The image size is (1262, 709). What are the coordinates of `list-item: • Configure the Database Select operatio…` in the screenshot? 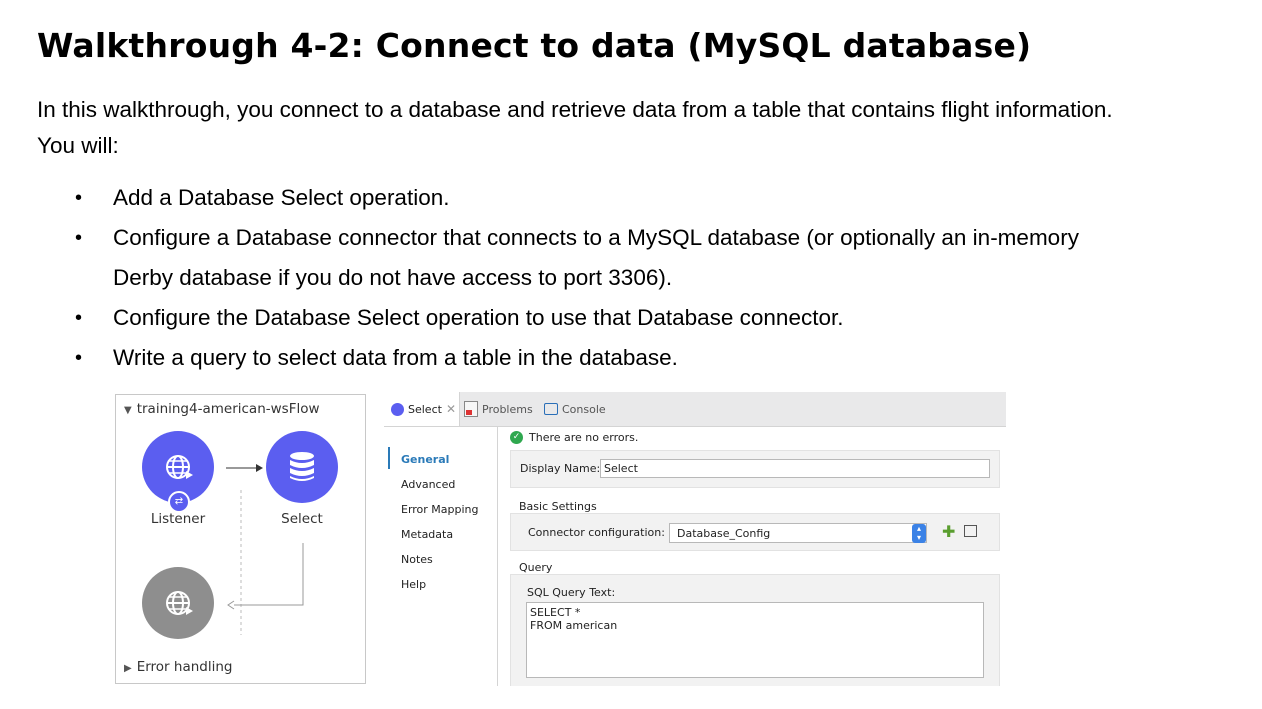 It's located at (624, 318).